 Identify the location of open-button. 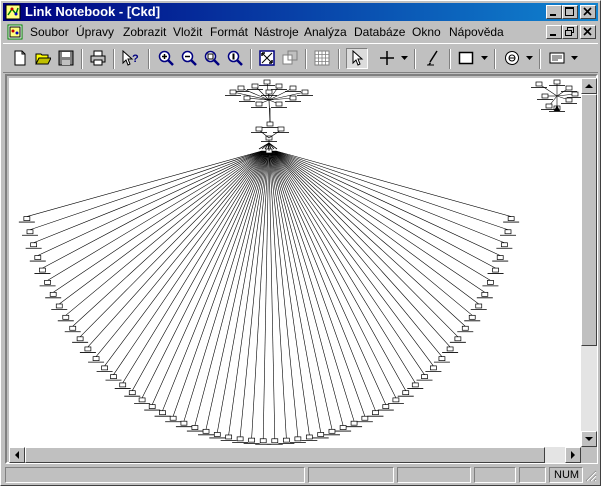
(43, 58).